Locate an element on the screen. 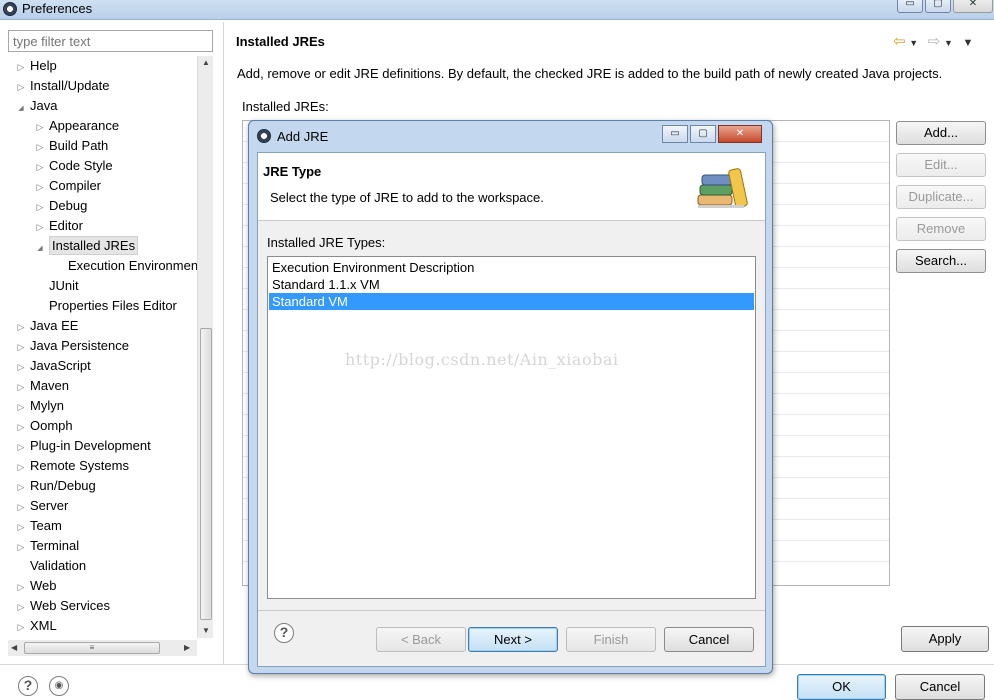 Image resolution: width=994 pixels, height=700 pixels. tree-item-label: Editor is located at coordinates (66, 225).